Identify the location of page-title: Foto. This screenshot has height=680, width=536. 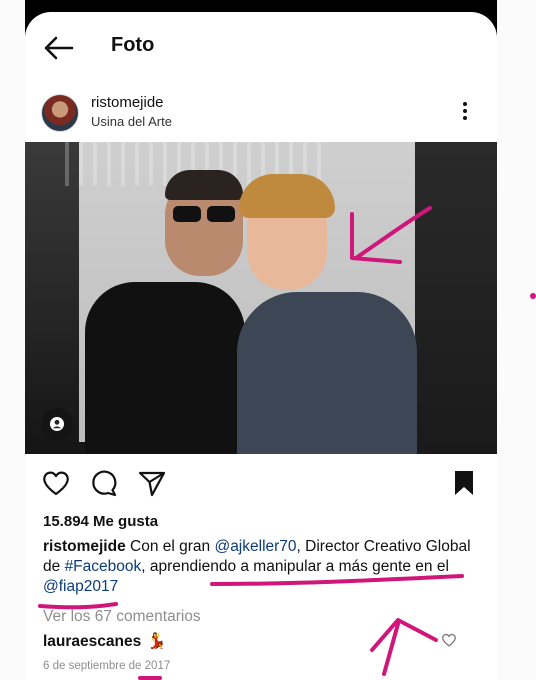
(133, 45).